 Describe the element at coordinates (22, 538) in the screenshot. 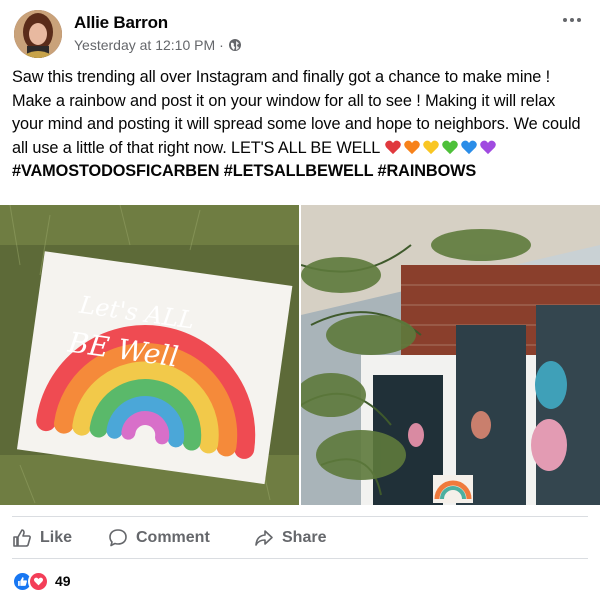

I see `thumbs-up-icon` at that location.